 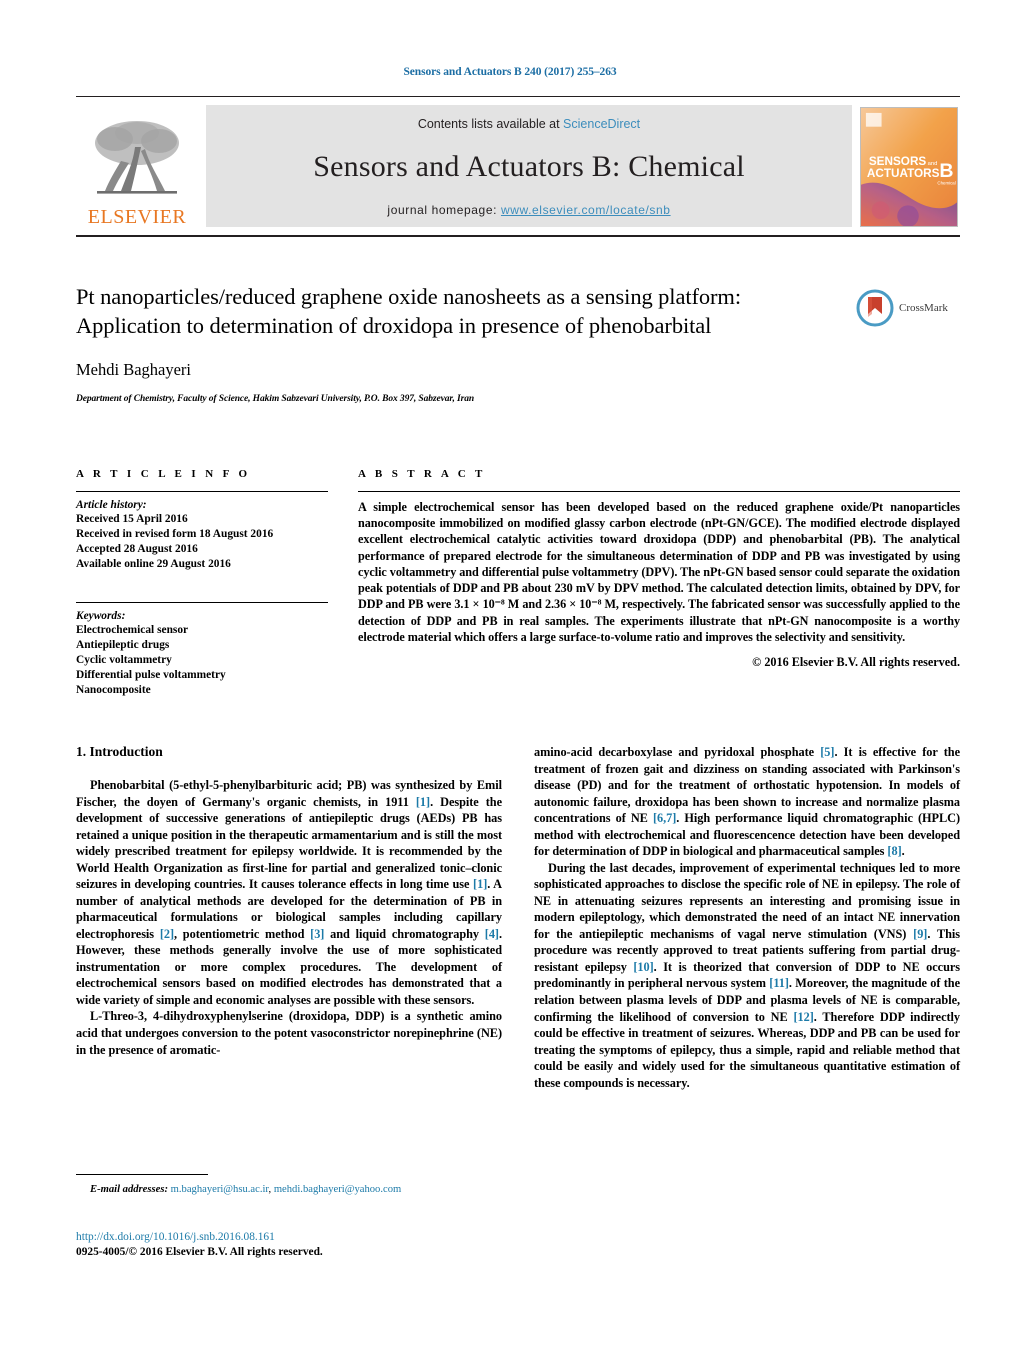 I want to click on elsevier-wordmark: ELSEVIER, so click(x=137, y=217).